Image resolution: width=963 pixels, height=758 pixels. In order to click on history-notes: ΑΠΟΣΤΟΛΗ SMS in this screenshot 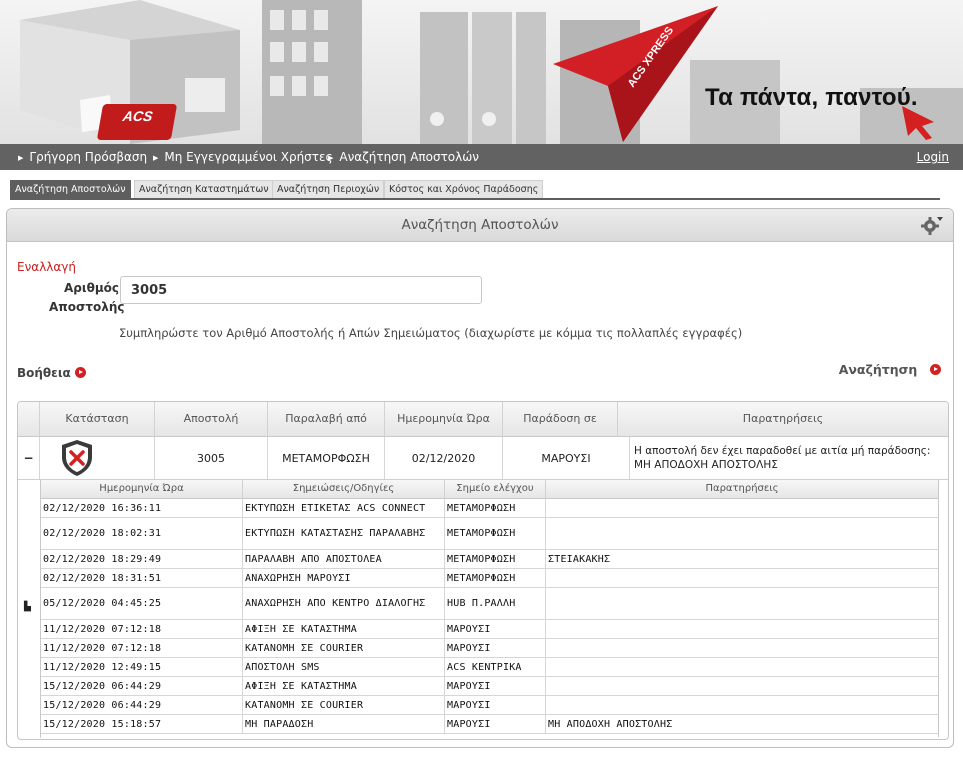, I will do `click(344, 667)`.